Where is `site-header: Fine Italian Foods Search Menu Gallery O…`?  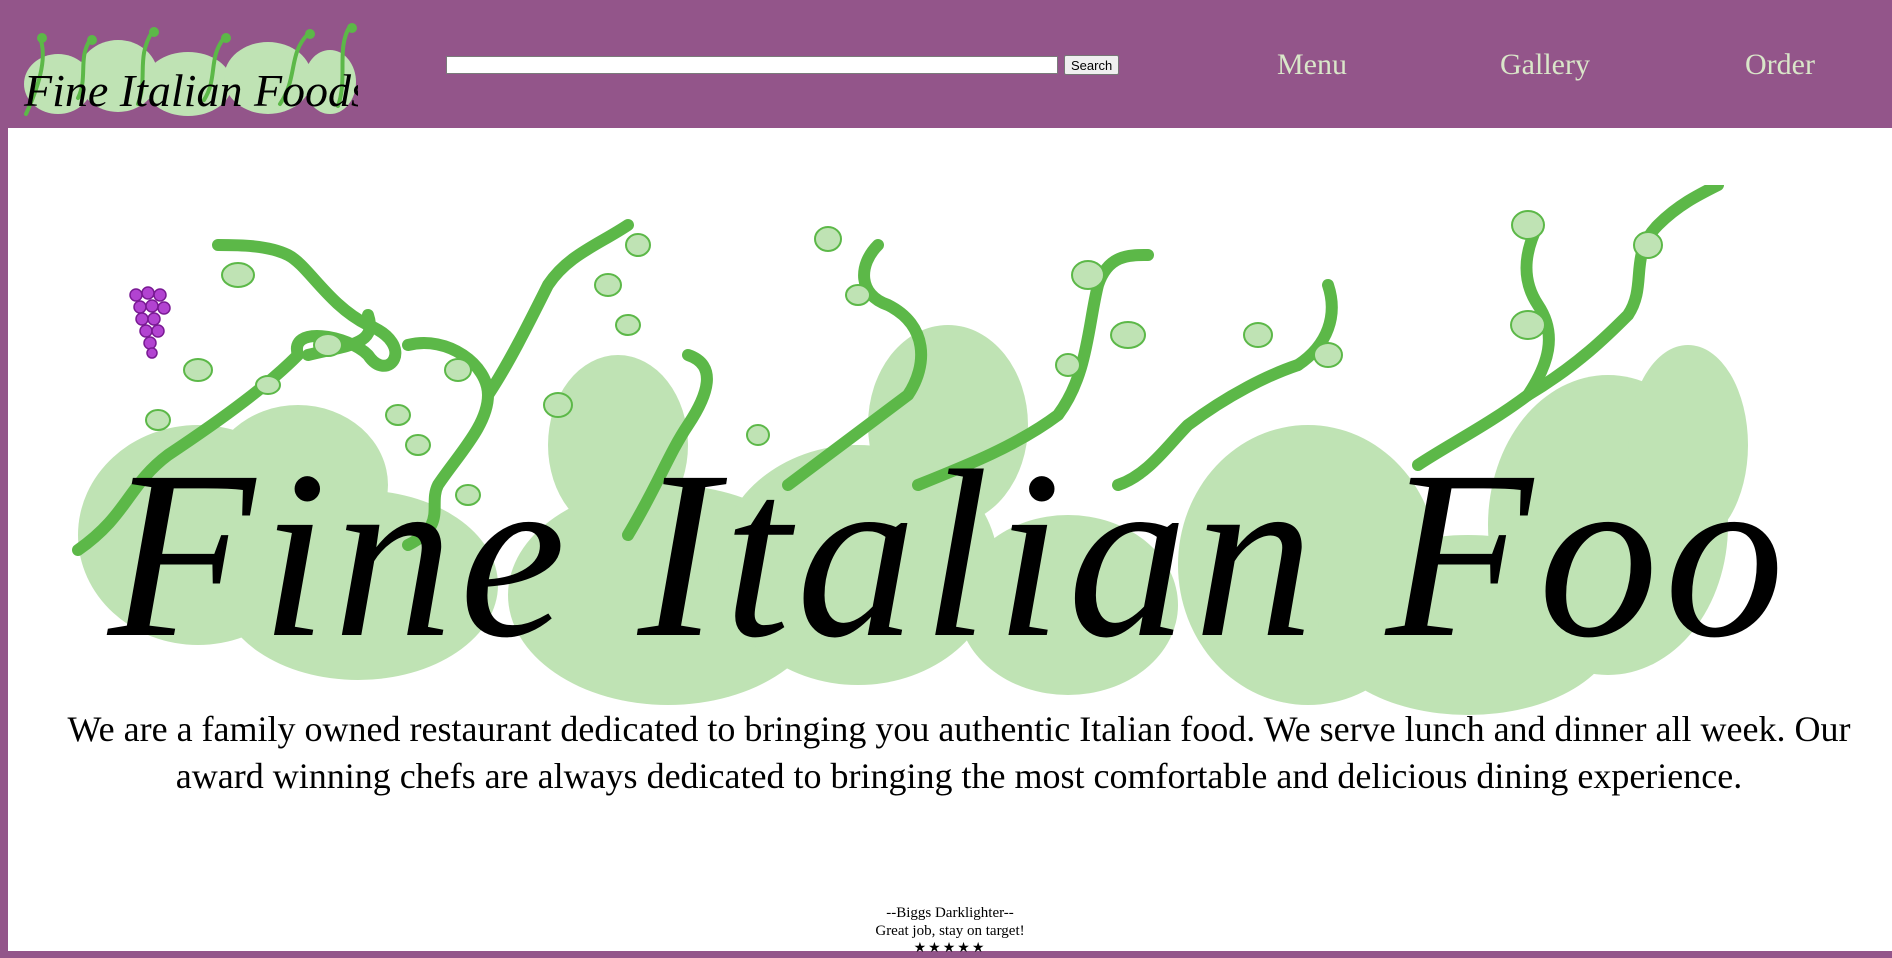
site-header: Fine Italian Foods Search Menu Gallery O… is located at coordinates (946, 64).